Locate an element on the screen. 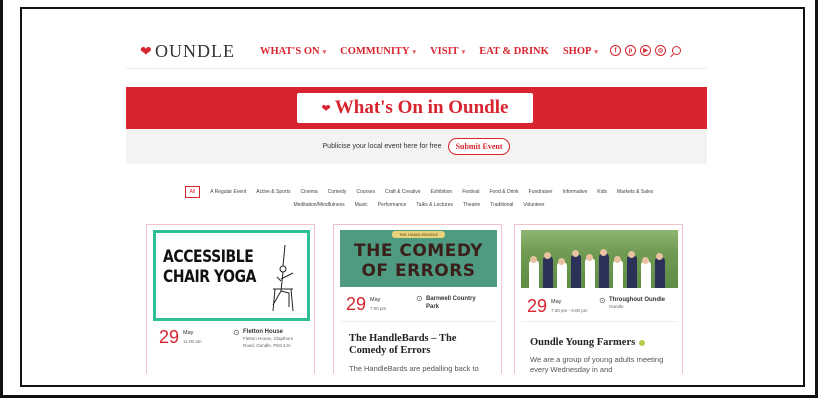  chair-yoga-figure-icon is located at coordinates (283, 278).